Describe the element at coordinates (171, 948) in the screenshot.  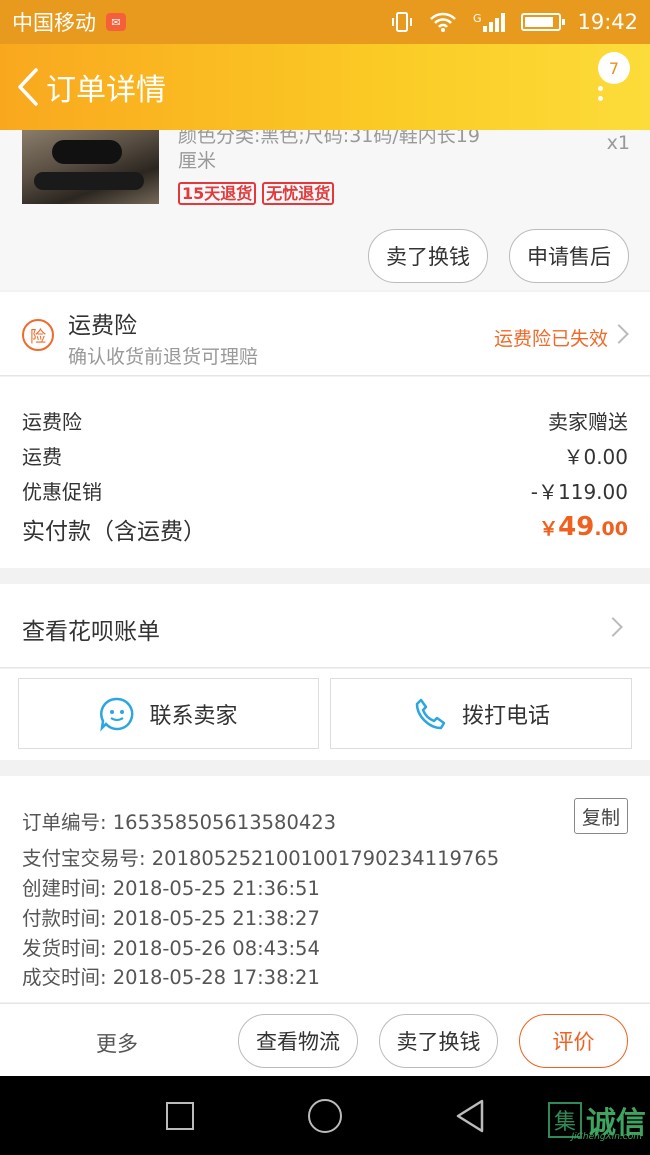
I see `shipped-time: 发货时间: 2018-05-26 08:43:54` at that location.